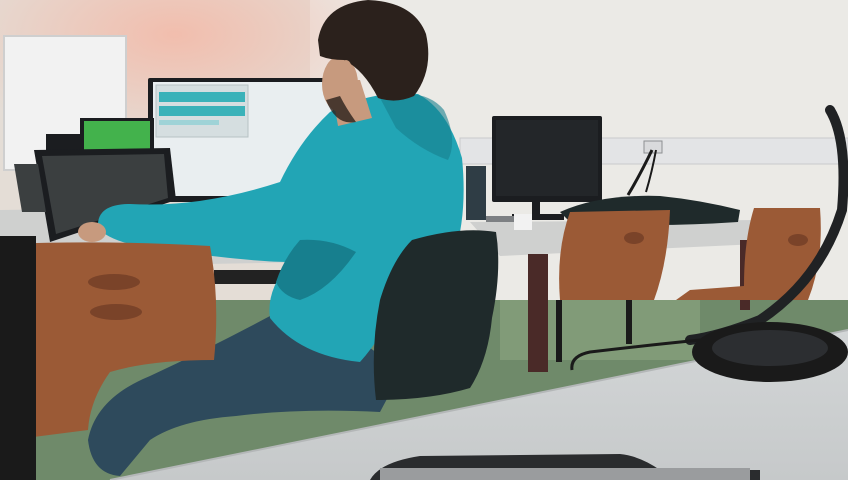 This screenshot has width=848, height=480. I want to click on chair-right-hole, so click(798, 240).